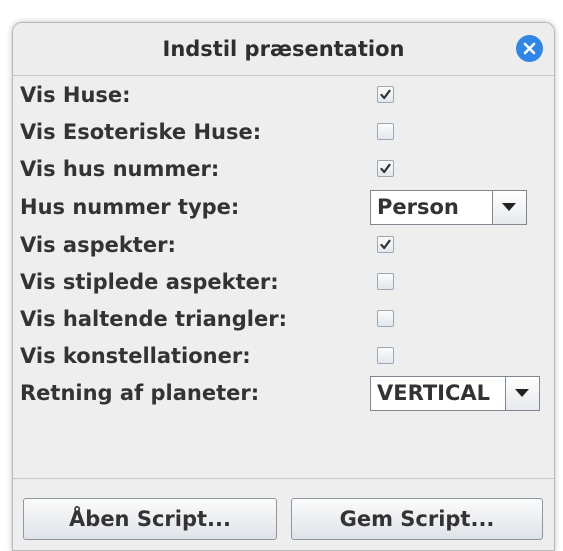  I want to click on show-dotted-aspects-label: Vis stiplede aspekter:, so click(149, 282).